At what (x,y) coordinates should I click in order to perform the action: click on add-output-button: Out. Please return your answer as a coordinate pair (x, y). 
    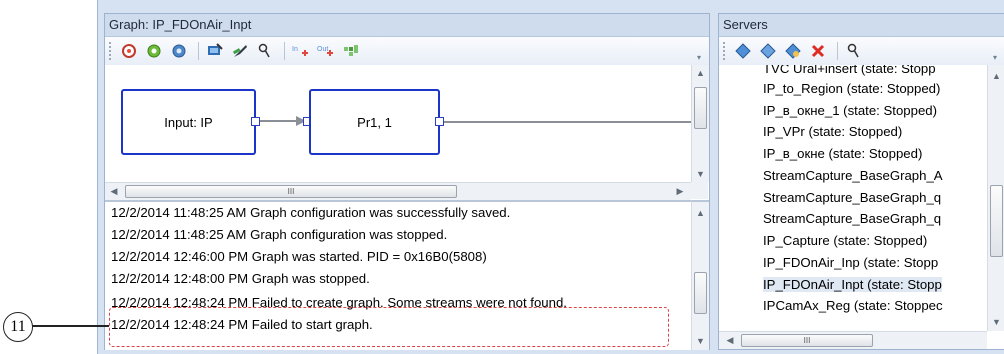
    Looking at the image, I should click on (326, 51).